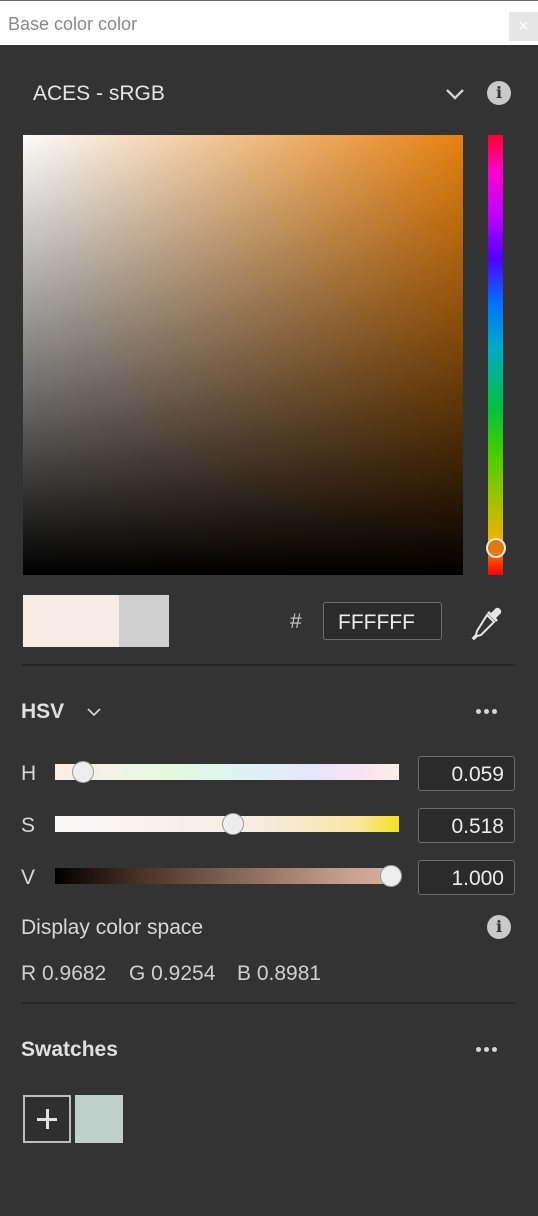  I want to click on channel-label-h: H, so click(29, 773).